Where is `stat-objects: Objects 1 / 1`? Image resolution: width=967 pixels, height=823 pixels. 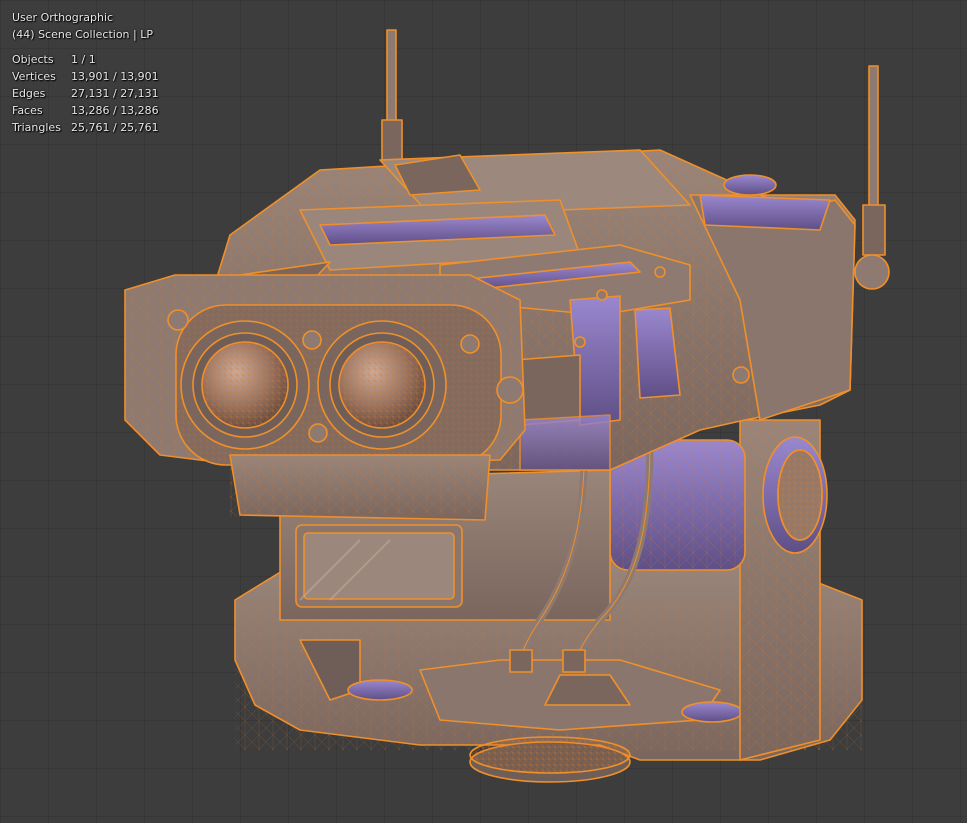
stat-objects: Objects 1 / 1 is located at coordinates (54, 59).